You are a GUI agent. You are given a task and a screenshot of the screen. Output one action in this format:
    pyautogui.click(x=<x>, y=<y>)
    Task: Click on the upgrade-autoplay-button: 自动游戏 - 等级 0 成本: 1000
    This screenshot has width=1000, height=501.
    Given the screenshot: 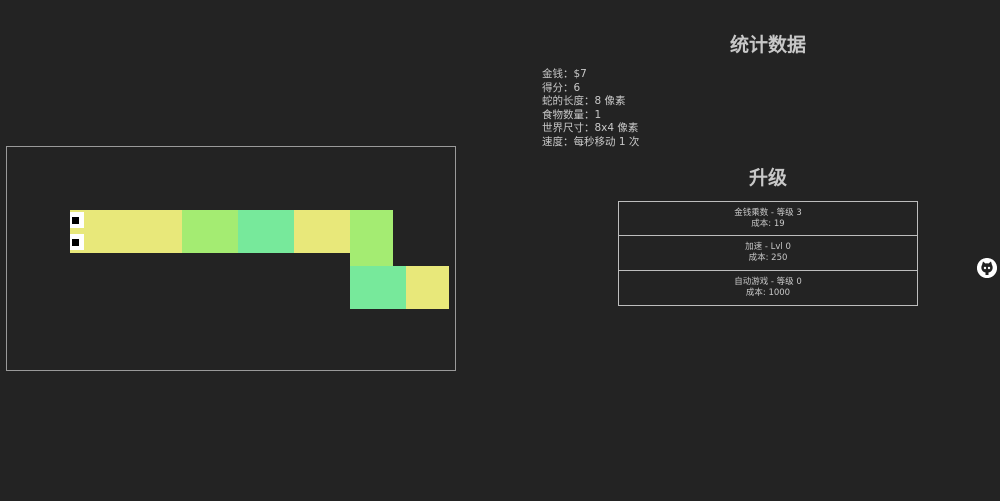 What is the action you would take?
    pyautogui.click(x=768, y=288)
    